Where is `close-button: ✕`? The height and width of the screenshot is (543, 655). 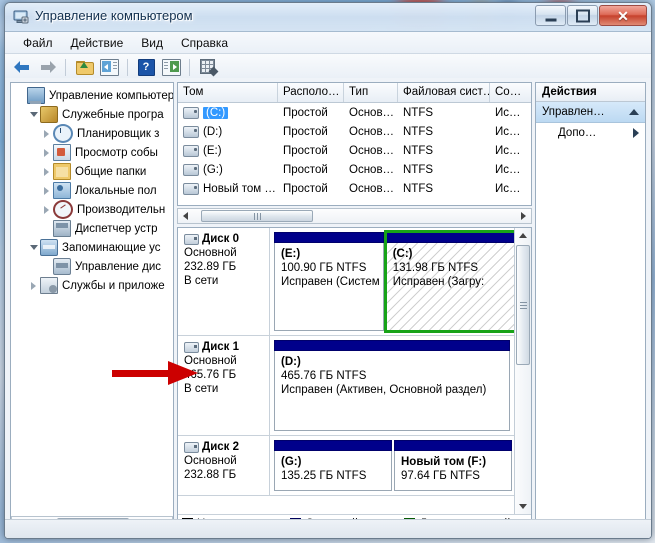 close-button: ✕ is located at coordinates (623, 15).